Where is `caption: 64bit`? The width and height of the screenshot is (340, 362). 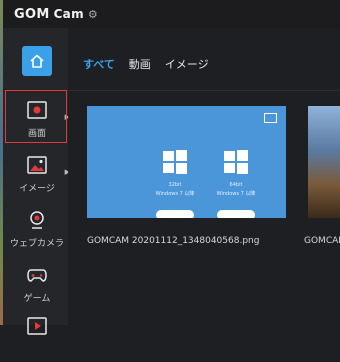
caption: 64bit is located at coordinates (236, 185).